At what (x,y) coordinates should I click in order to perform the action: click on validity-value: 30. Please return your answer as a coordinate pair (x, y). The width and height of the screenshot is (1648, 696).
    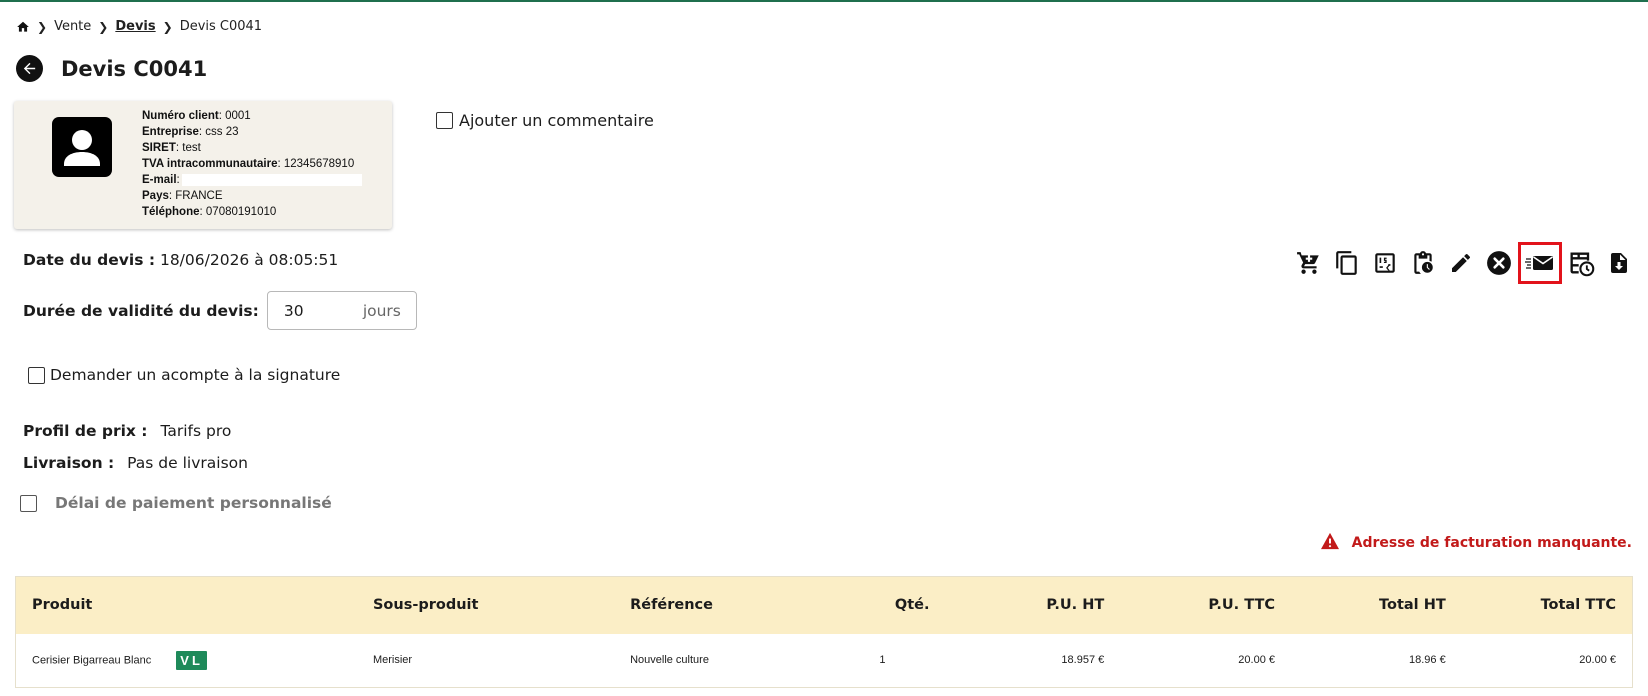
    Looking at the image, I should click on (294, 311).